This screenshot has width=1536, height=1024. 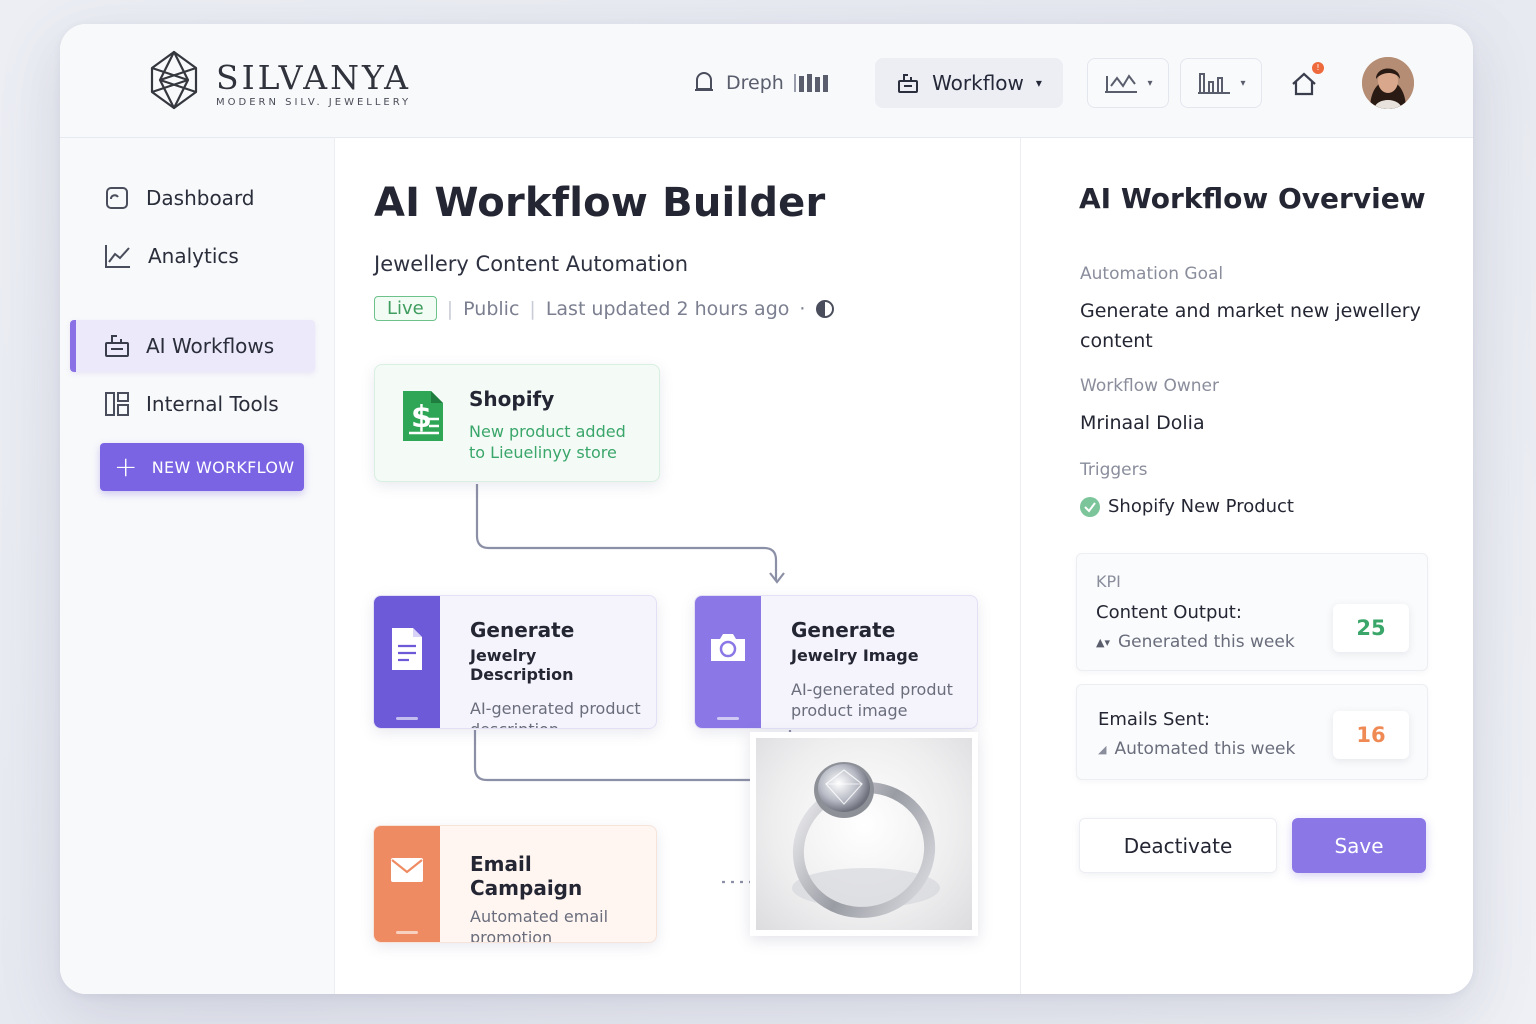 I want to click on node-desc: product image, so click(x=849, y=710).